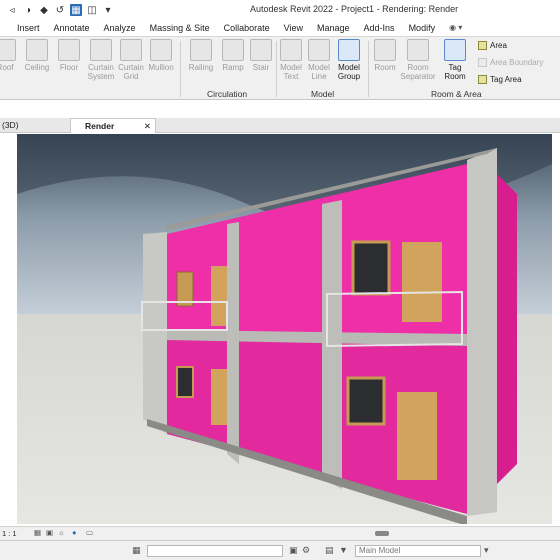 The height and width of the screenshot is (560, 560). I want to click on panel-label-model: Model, so click(323, 94).